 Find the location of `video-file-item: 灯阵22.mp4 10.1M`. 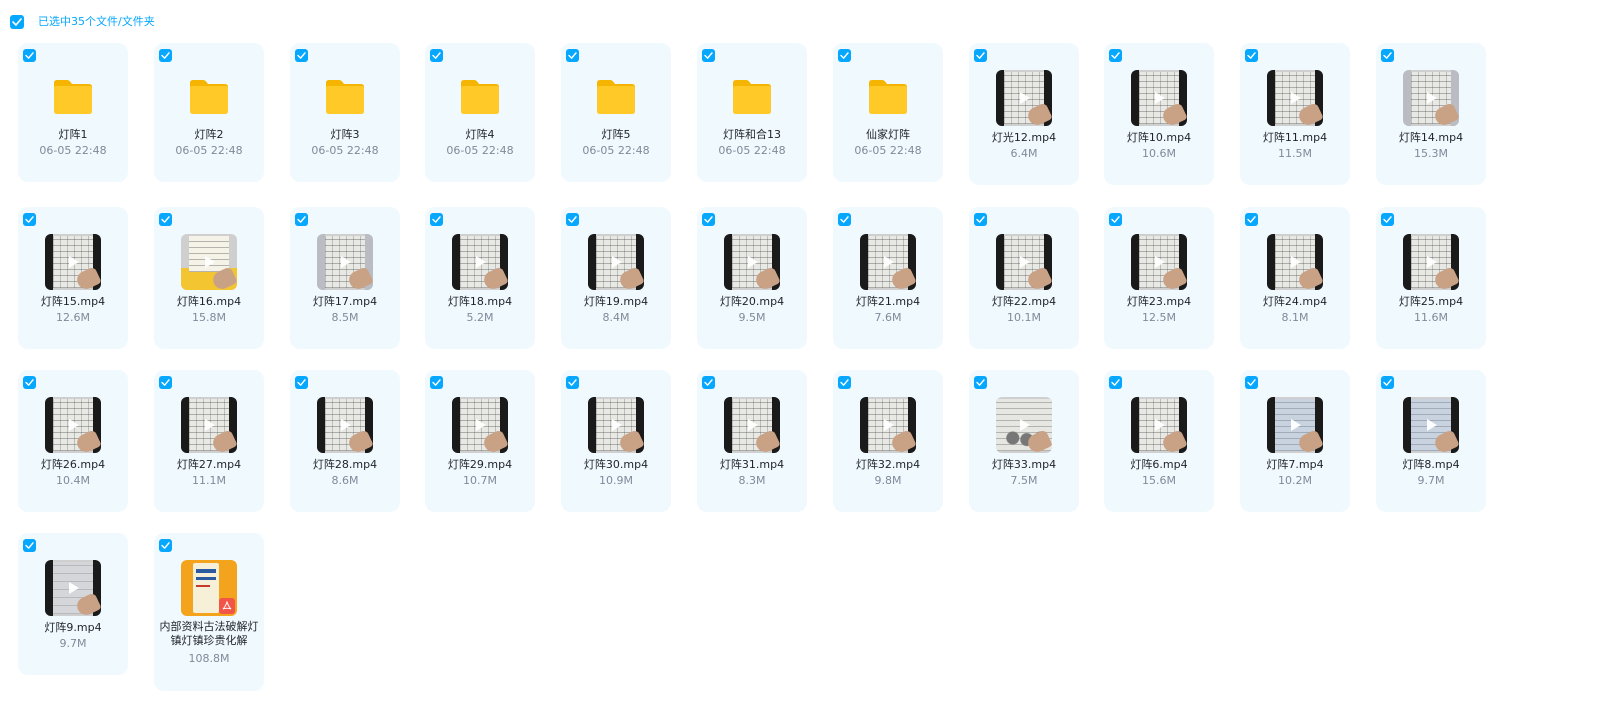

video-file-item: 灯阵22.mp4 10.1M is located at coordinates (1024, 278).